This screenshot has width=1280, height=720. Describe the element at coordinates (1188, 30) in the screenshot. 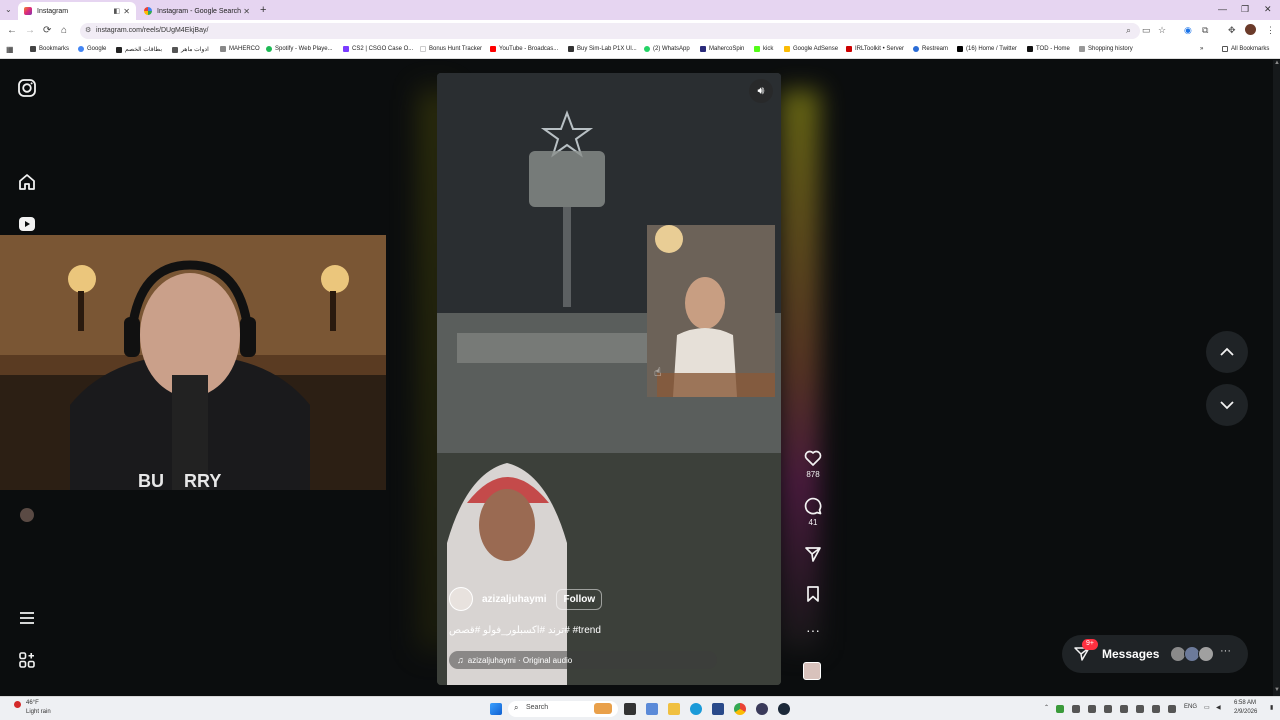

I see `extension-icon: ◉` at that location.